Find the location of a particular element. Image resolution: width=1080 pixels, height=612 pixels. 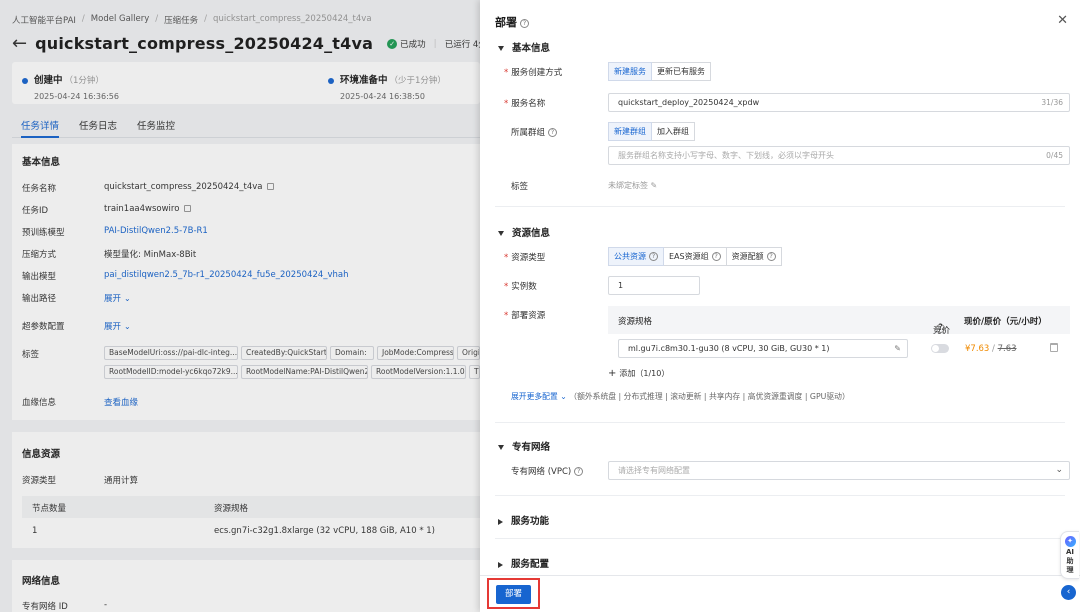

breadcrumb-item: Model Gallery is located at coordinates (120, 20).